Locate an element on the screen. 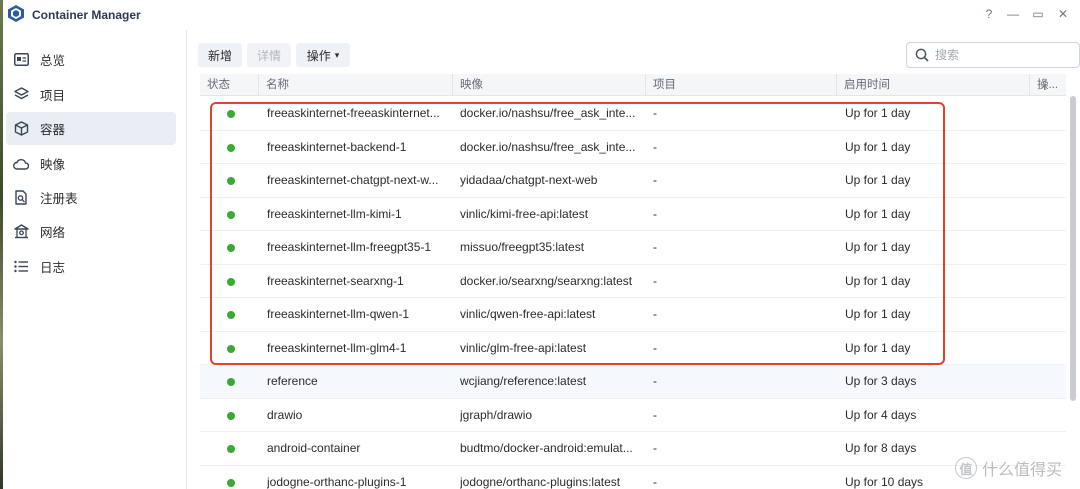 The width and height of the screenshot is (1080, 489). sidebar-divider is located at coordinates (186, 259).